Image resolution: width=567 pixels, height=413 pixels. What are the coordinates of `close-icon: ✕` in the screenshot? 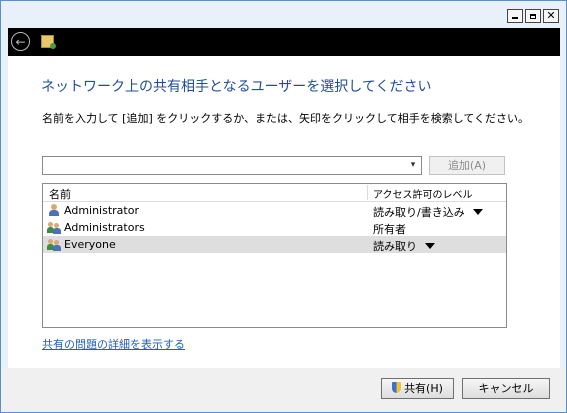 It's located at (551, 15).